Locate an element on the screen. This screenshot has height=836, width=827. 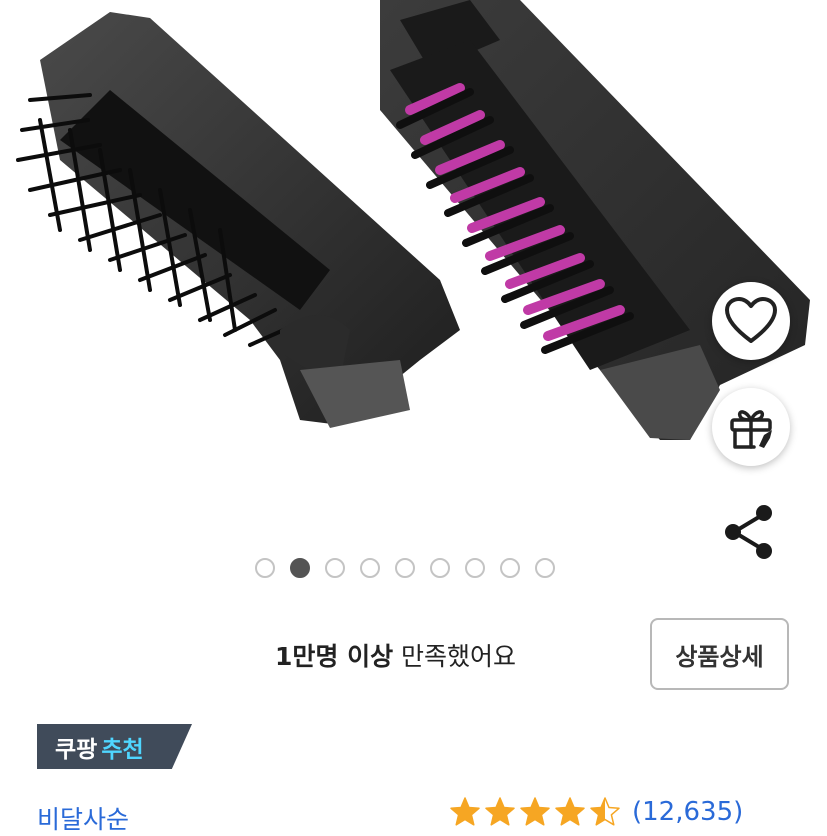
satisfaction-text: 1만명 이상 만족했어요 is located at coordinates (395, 655).